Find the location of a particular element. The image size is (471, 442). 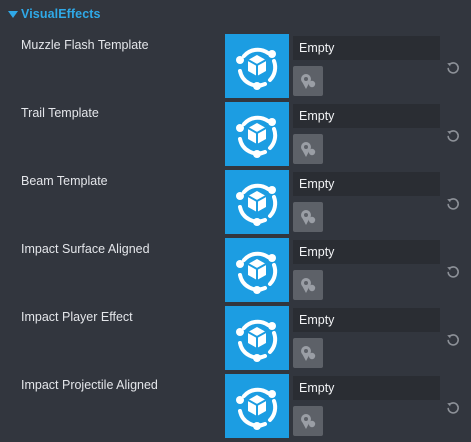

property-label: Impact Player Effect is located at coordinates (77, 317).